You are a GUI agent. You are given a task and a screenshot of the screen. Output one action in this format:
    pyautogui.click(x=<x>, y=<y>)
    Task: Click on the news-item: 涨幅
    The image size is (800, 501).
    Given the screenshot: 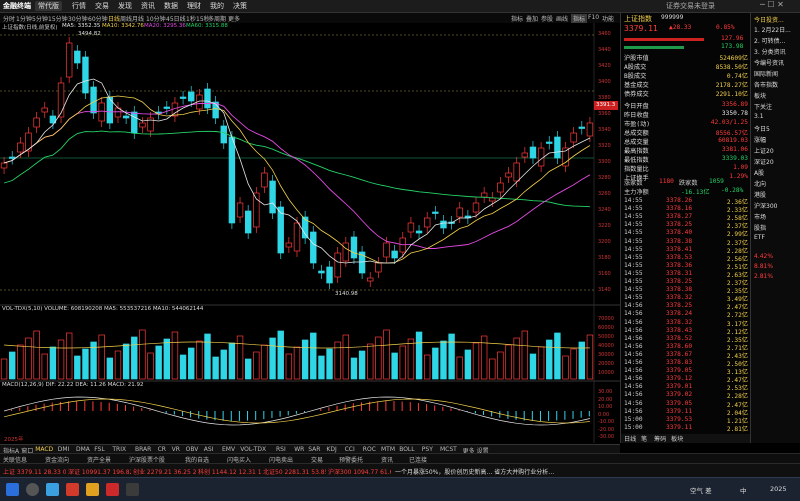 What is the action you would take?
    pyautogui.click(x=777, y=139)
    